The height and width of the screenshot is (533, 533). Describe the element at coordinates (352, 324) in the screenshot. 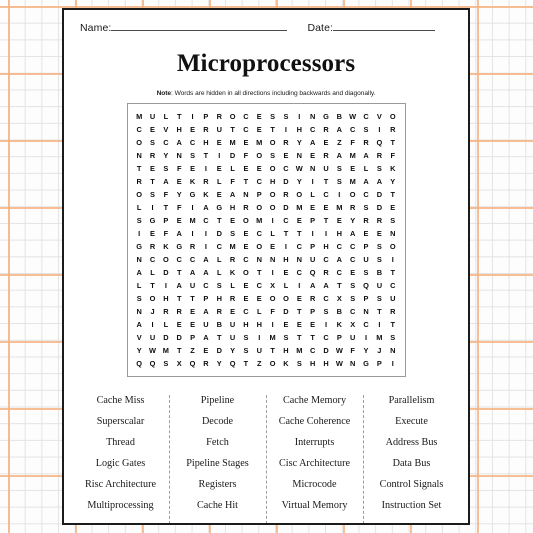

I see `letter-cell: X` at that location.